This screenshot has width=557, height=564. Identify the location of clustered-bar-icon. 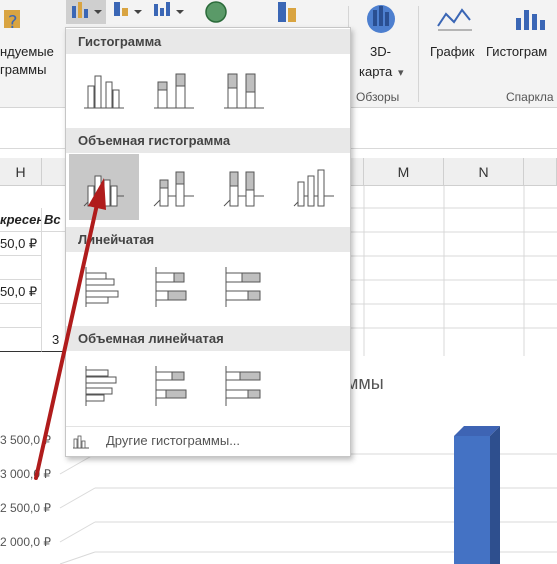
(102, 287).